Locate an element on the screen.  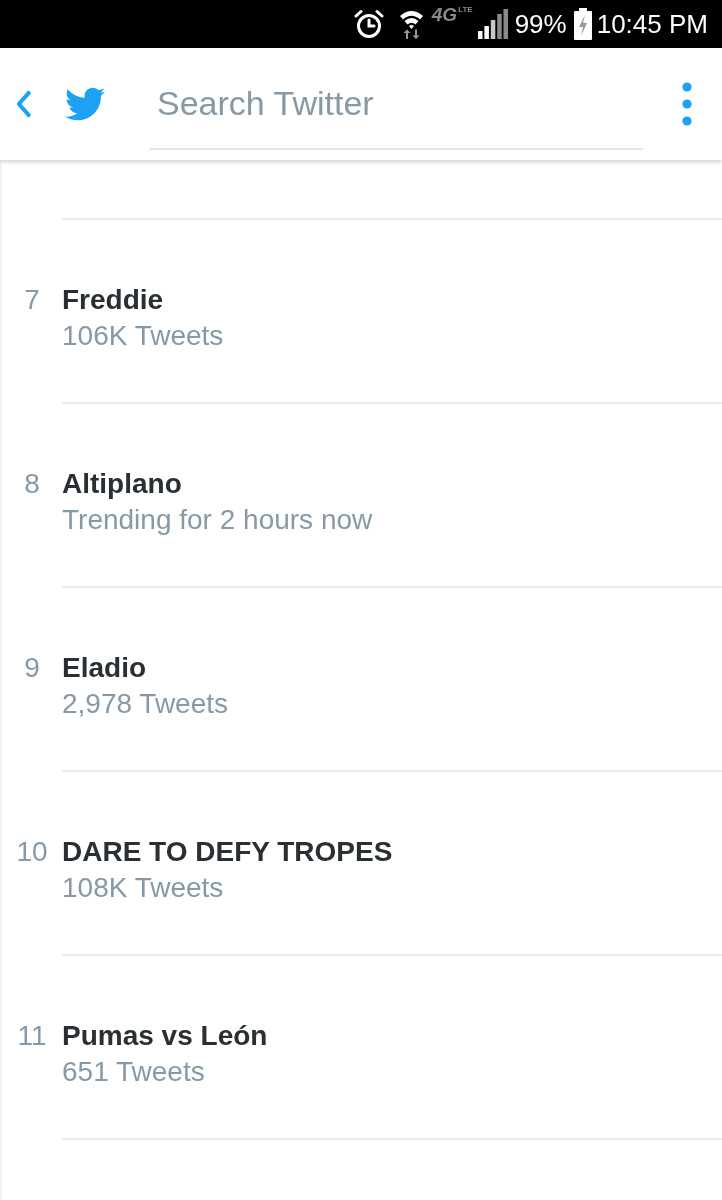
network-suffix-label: LTE is located at coordinates (465, 10).